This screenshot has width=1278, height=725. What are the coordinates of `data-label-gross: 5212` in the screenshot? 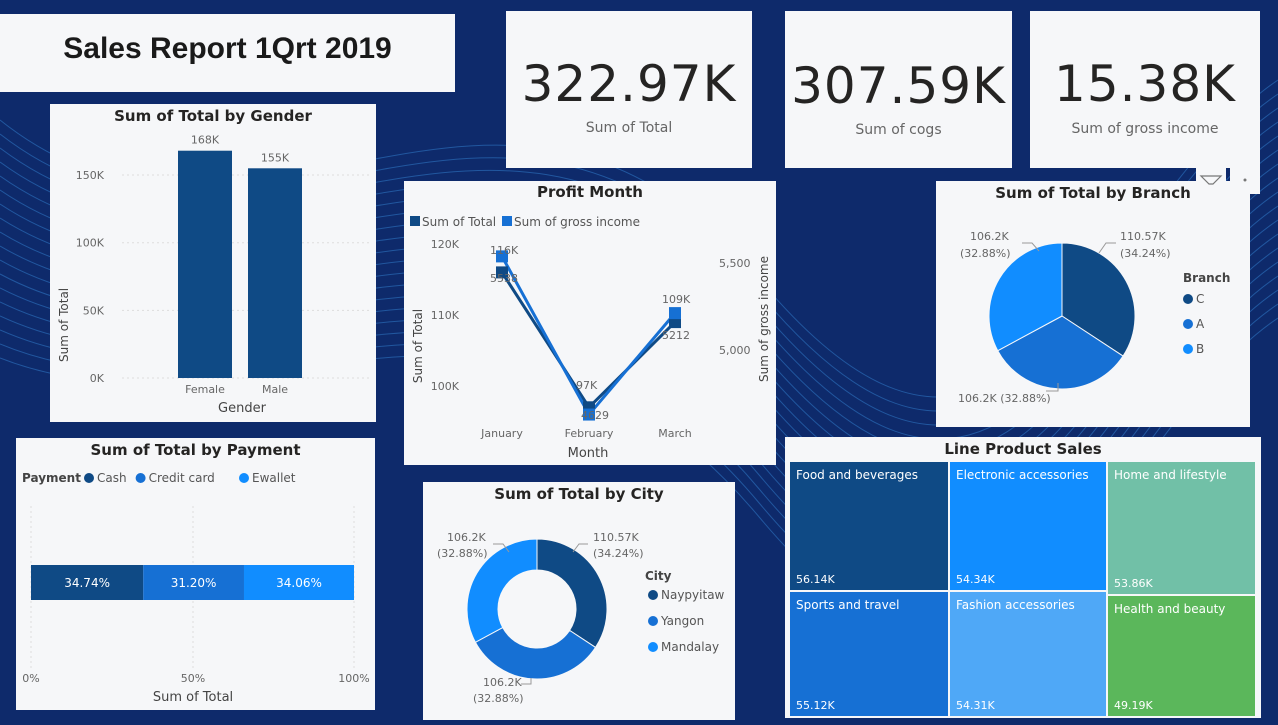 It's located at (676, 335).